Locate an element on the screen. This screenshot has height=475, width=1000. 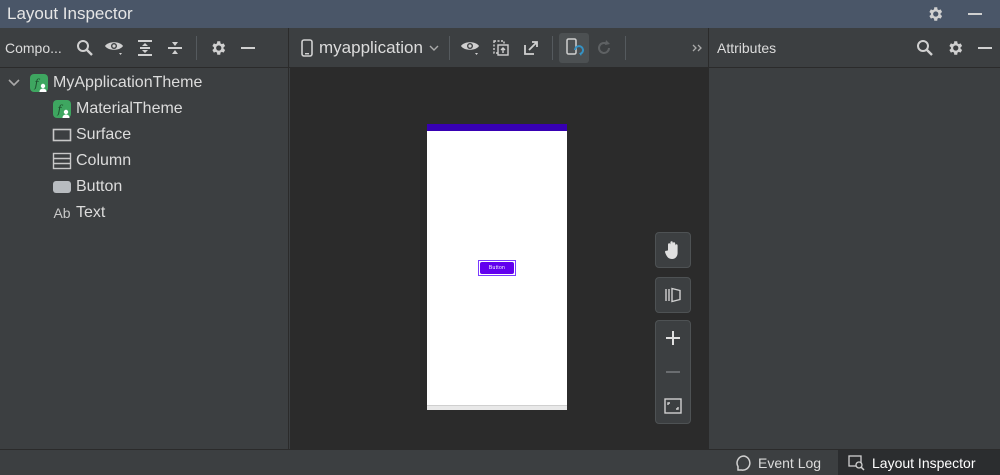
external-arrow-icon is located at coordinates (531, 47).